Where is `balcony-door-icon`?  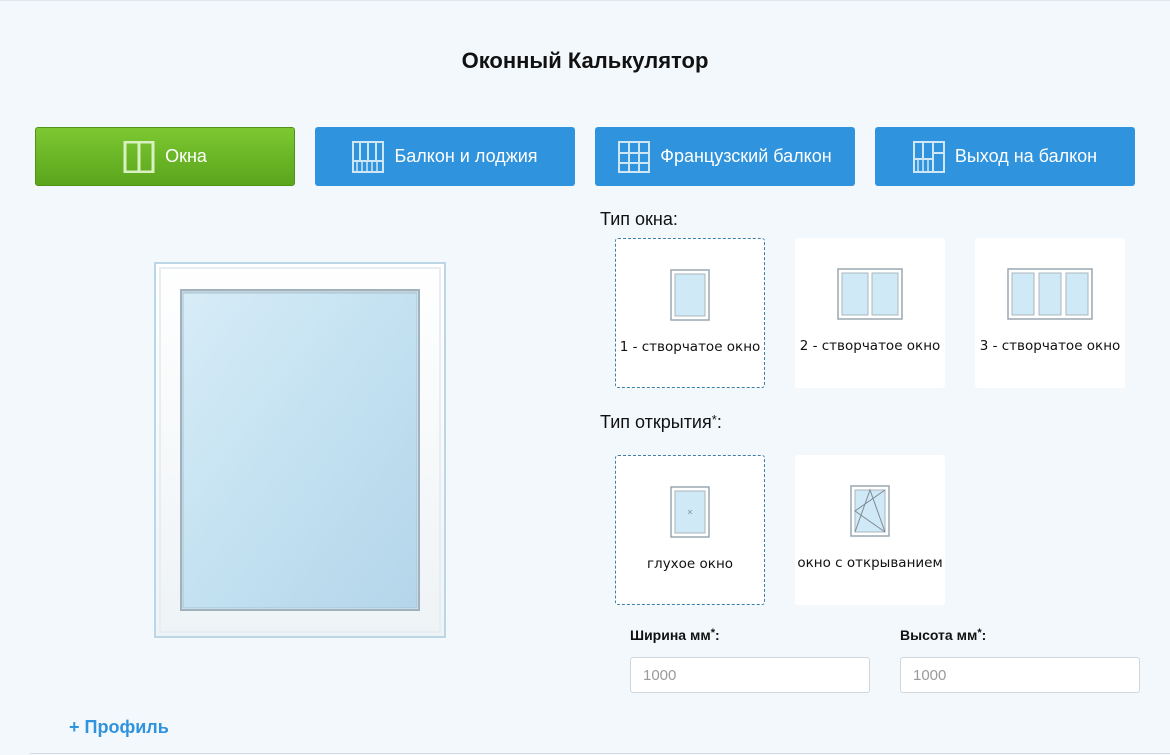 balcony-door-icon is located at coordinates (928, 156).